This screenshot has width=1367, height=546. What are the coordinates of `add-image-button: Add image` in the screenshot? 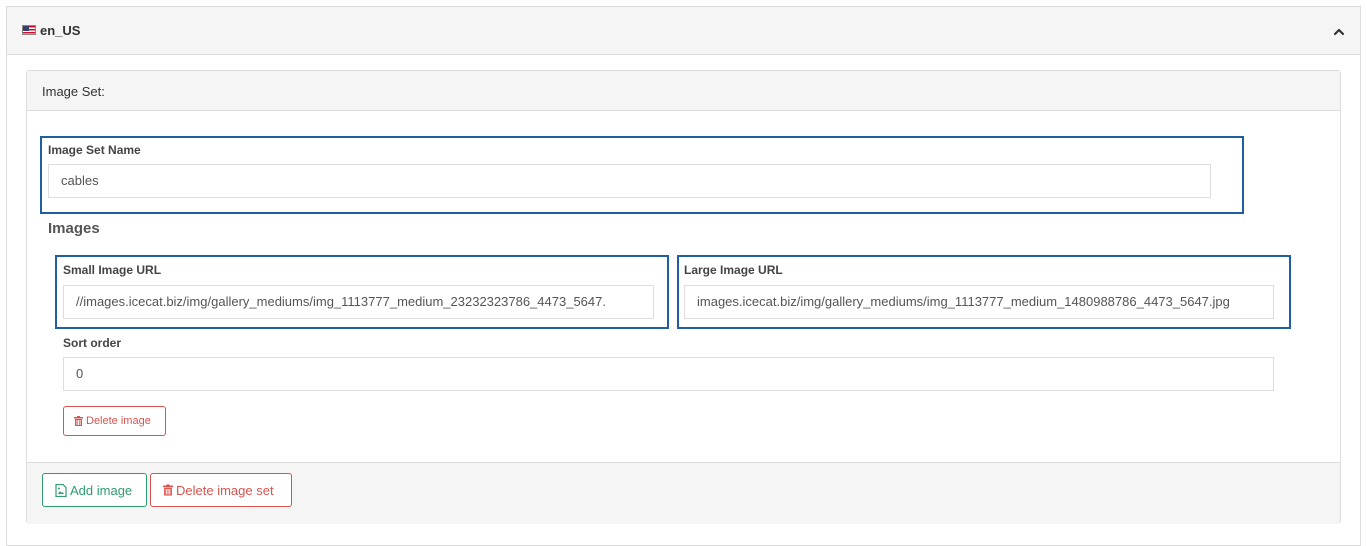 It's located at (94, 490).